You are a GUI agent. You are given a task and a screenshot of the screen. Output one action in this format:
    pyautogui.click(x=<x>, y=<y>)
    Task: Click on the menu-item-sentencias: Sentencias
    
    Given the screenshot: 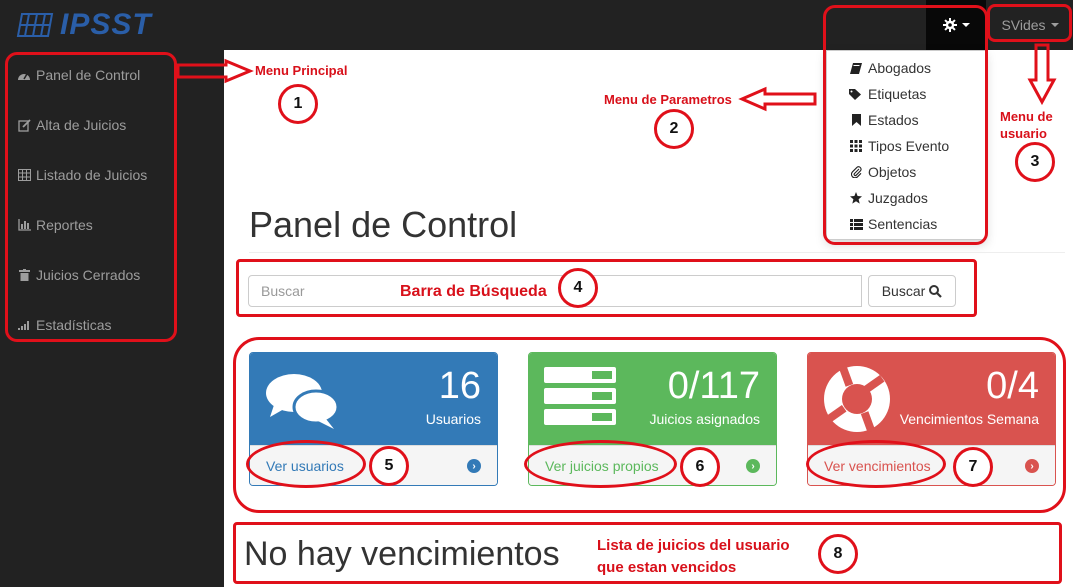 What is the action you would take?
    pyautogui.click(x=892, y=224)
    